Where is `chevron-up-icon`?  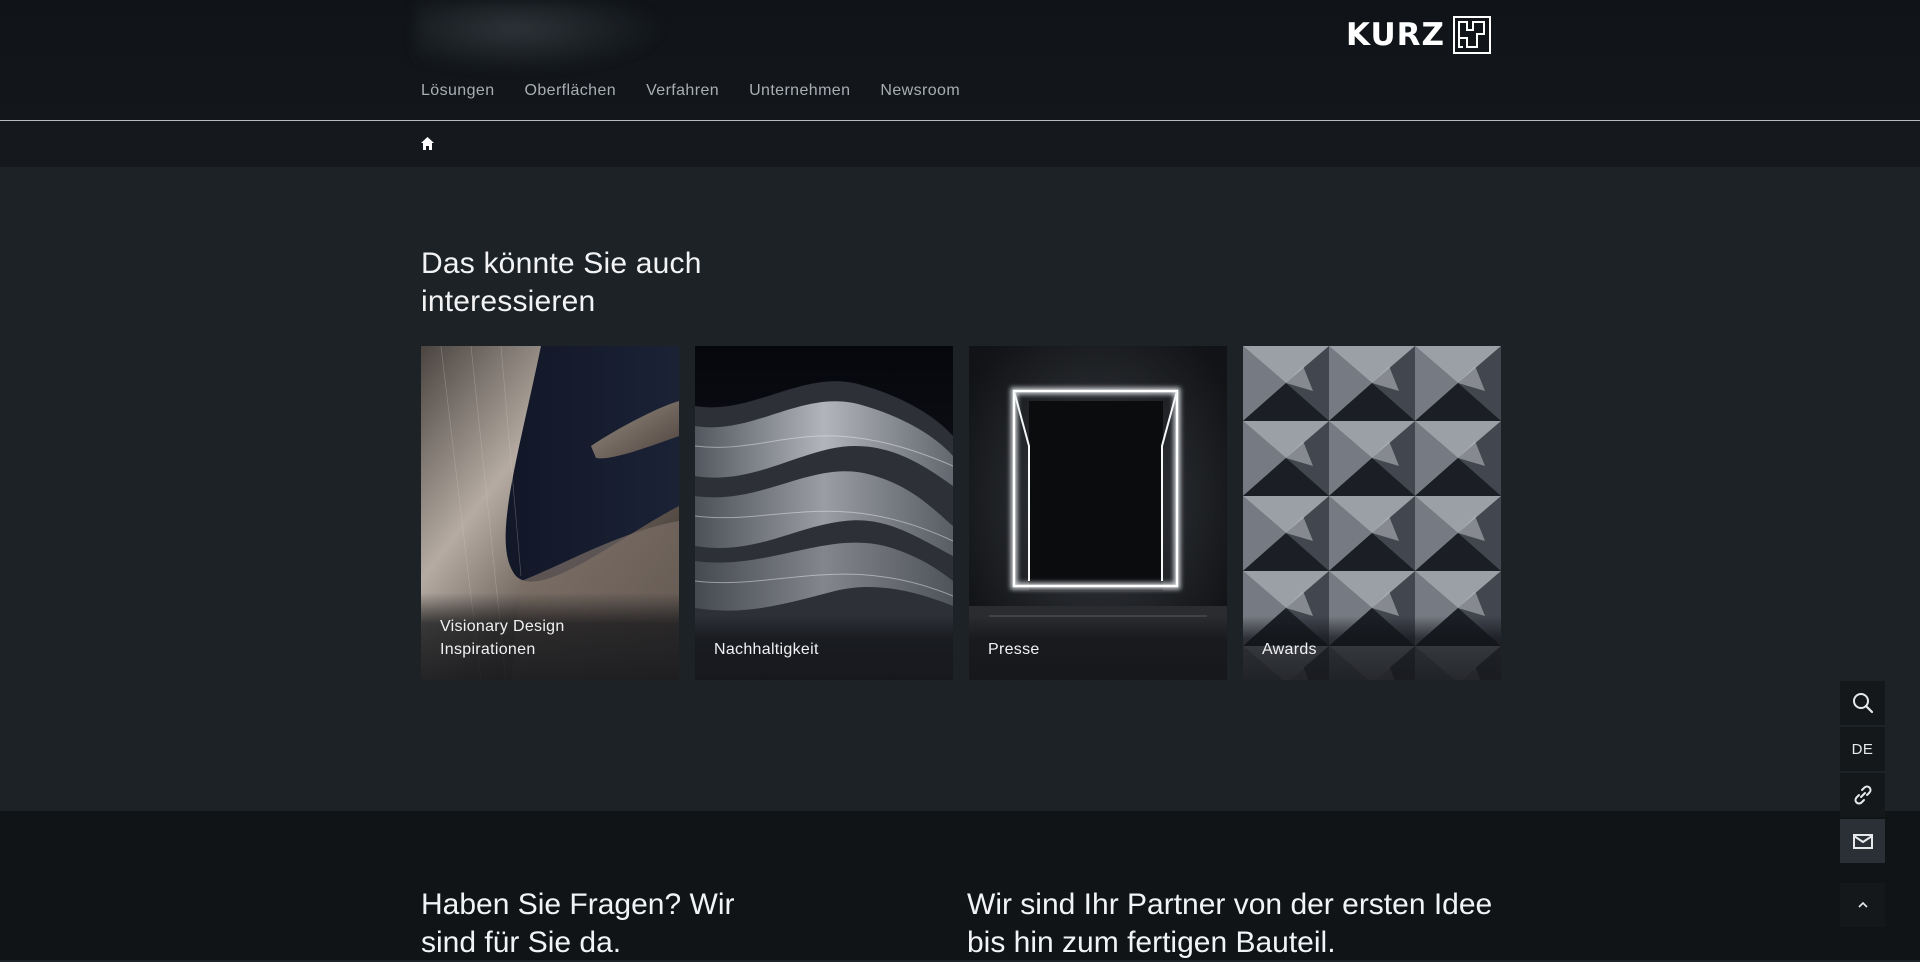 chevron-up-icon is located at coordinates (1862, 904).